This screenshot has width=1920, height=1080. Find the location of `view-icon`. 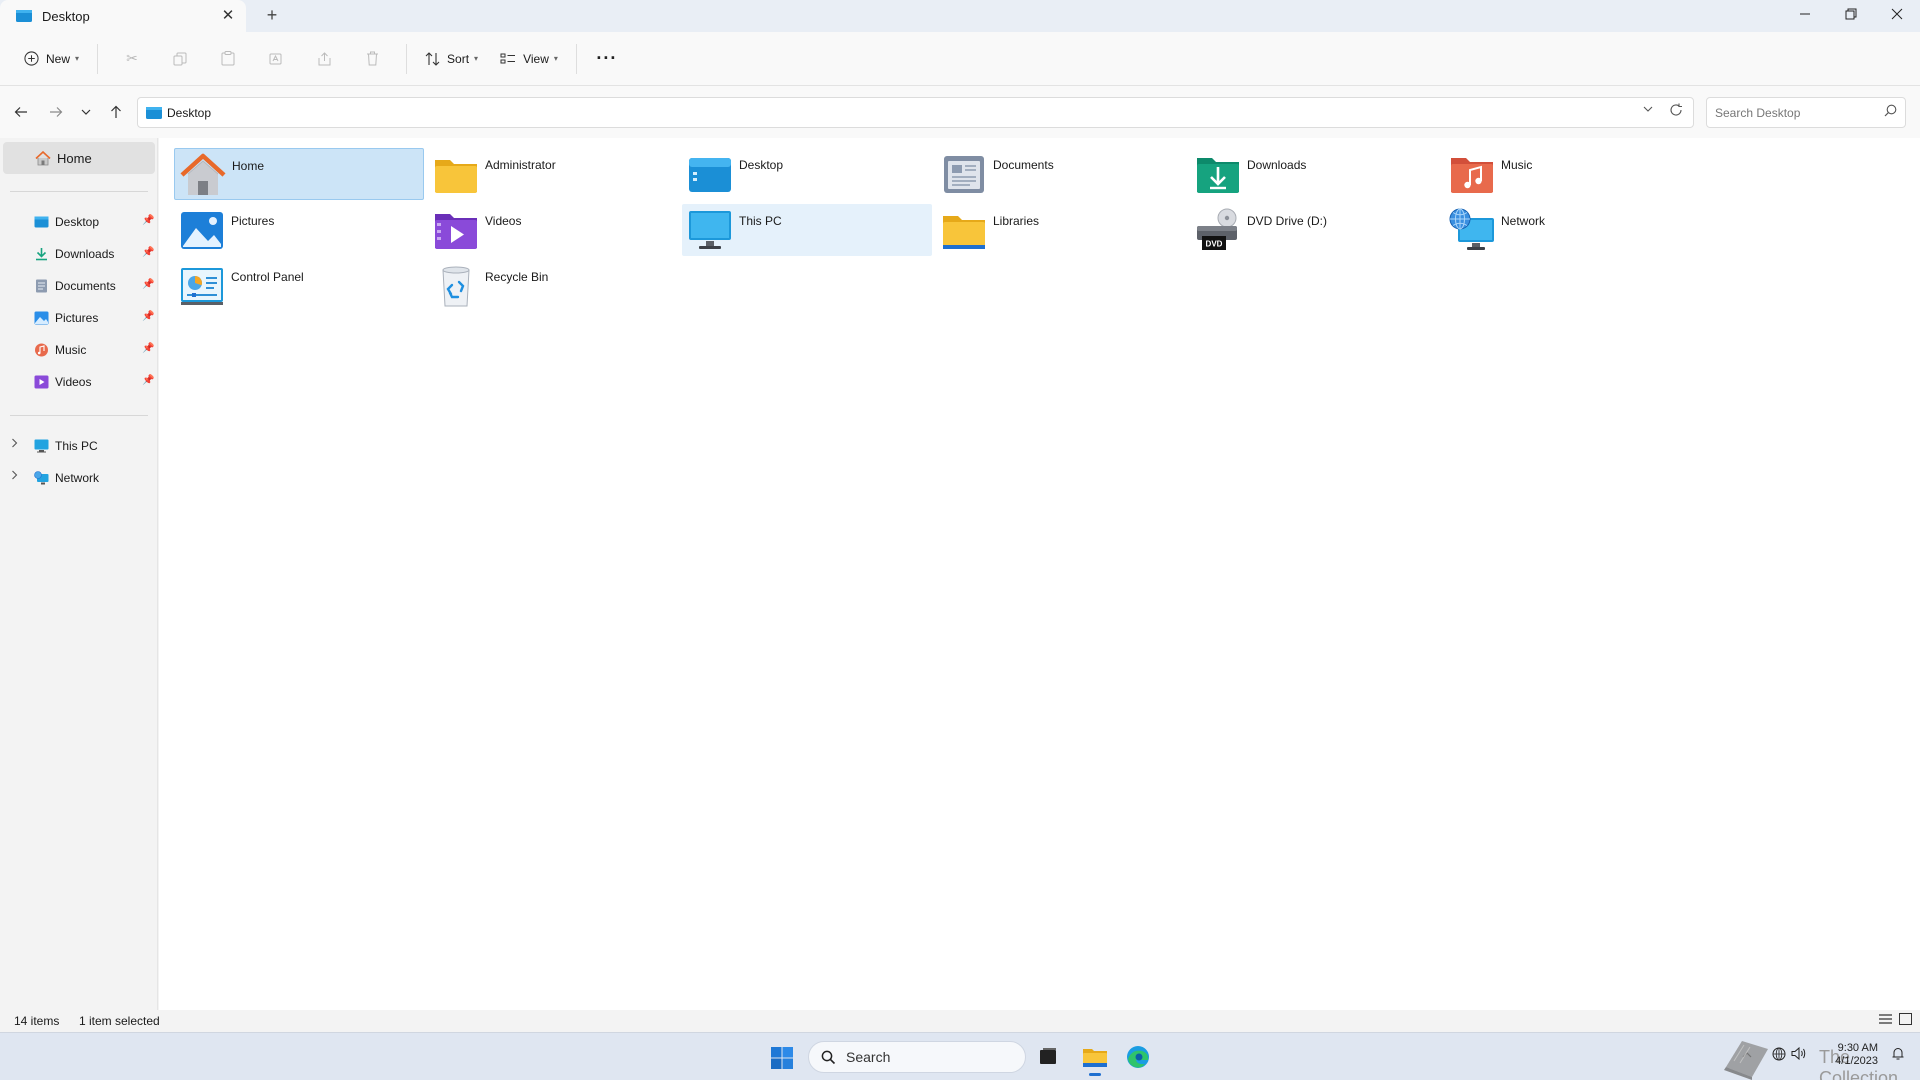

view-icon is located at coordinates (508, 58).